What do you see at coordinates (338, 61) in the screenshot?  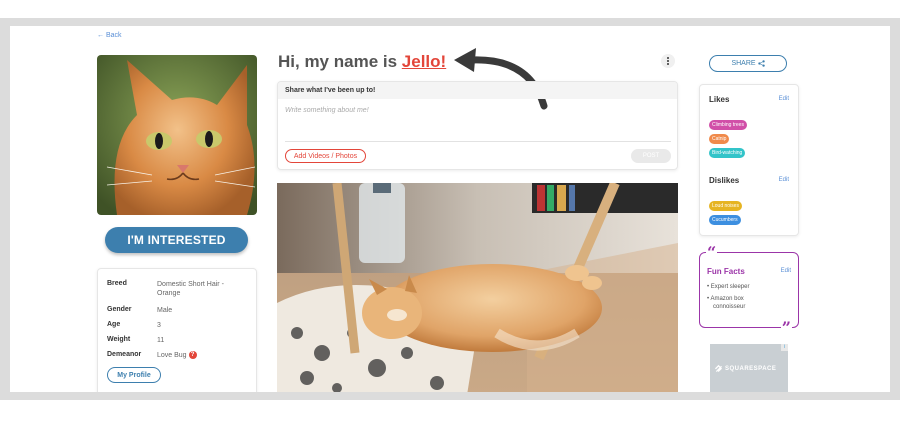 I see `title-prefix: Hi, my name is` at bounding box center [338, 61].